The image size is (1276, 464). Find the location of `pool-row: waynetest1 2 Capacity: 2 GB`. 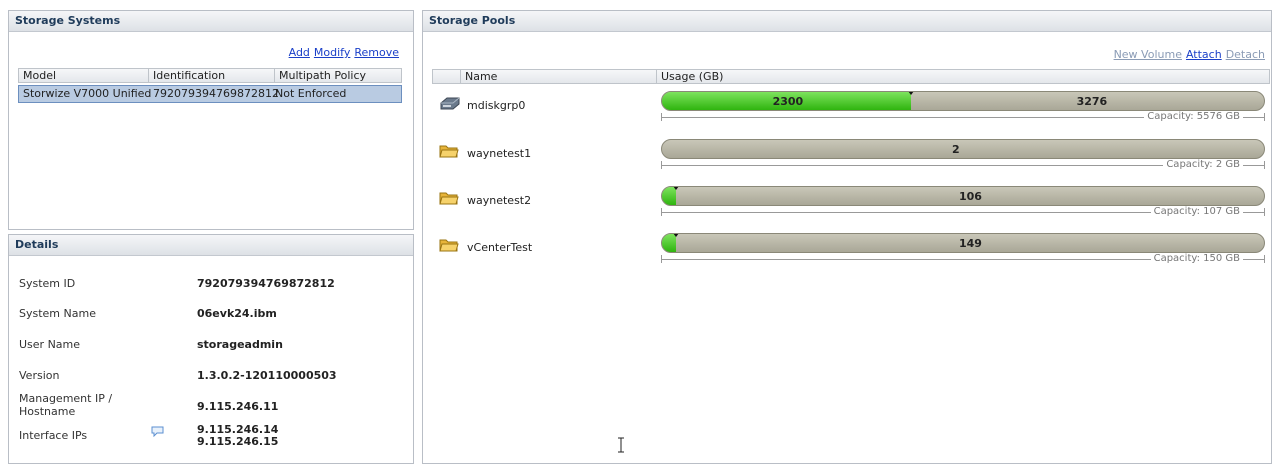

pool-row: waynetest1 2 Capacity: 2 GB is located at coordinates (850, 159).